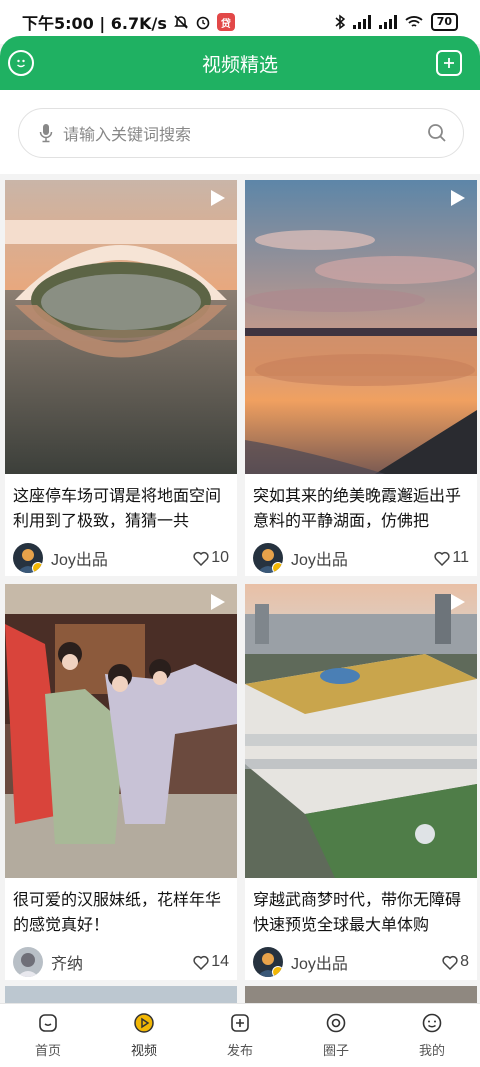 The image size is (480, 1067). I want to click on video-title: 突如其来的绝美晚霞邂逅出乎意料的平静湖面，仿佛把, so click(357, 509).